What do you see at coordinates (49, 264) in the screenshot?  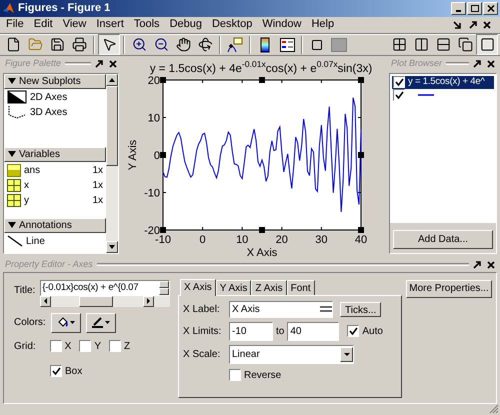 I see `panel-title: Property Editor - Axes` at bounding box center [49, 264].